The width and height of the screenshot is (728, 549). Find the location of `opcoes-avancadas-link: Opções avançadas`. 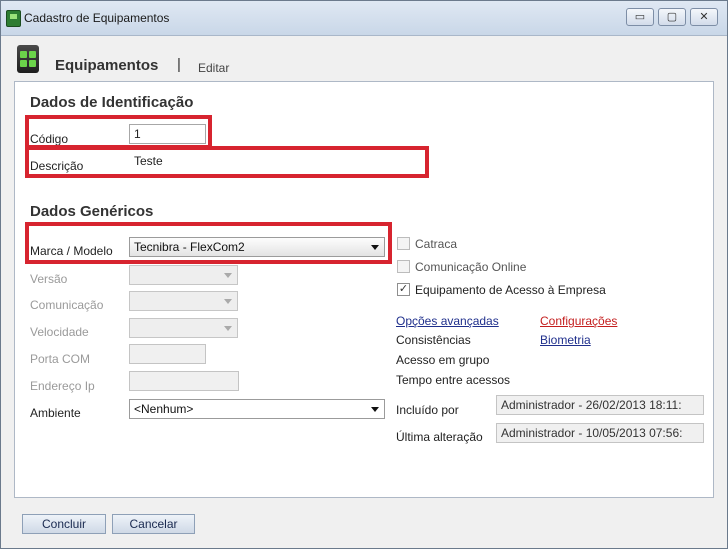

opcoes-avancadas-link: Opções avançadas is located at coordinates (447, 321).